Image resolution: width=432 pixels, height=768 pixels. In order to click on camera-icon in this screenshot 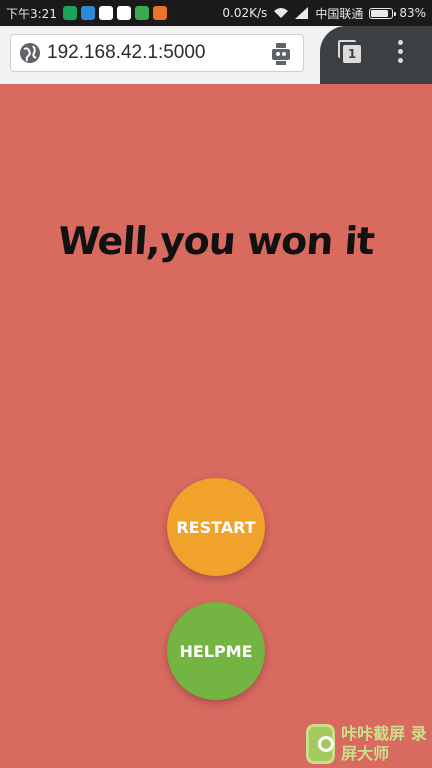, I will do `click(321, 744)`.